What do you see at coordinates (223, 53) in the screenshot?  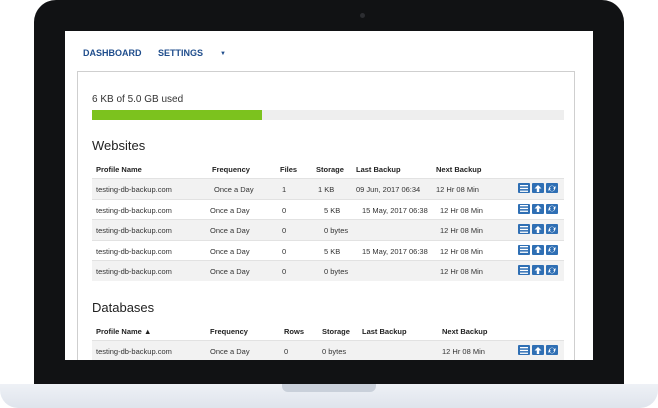 I see `chevron-down-icon: ▼` at bounding box center [223, 53].